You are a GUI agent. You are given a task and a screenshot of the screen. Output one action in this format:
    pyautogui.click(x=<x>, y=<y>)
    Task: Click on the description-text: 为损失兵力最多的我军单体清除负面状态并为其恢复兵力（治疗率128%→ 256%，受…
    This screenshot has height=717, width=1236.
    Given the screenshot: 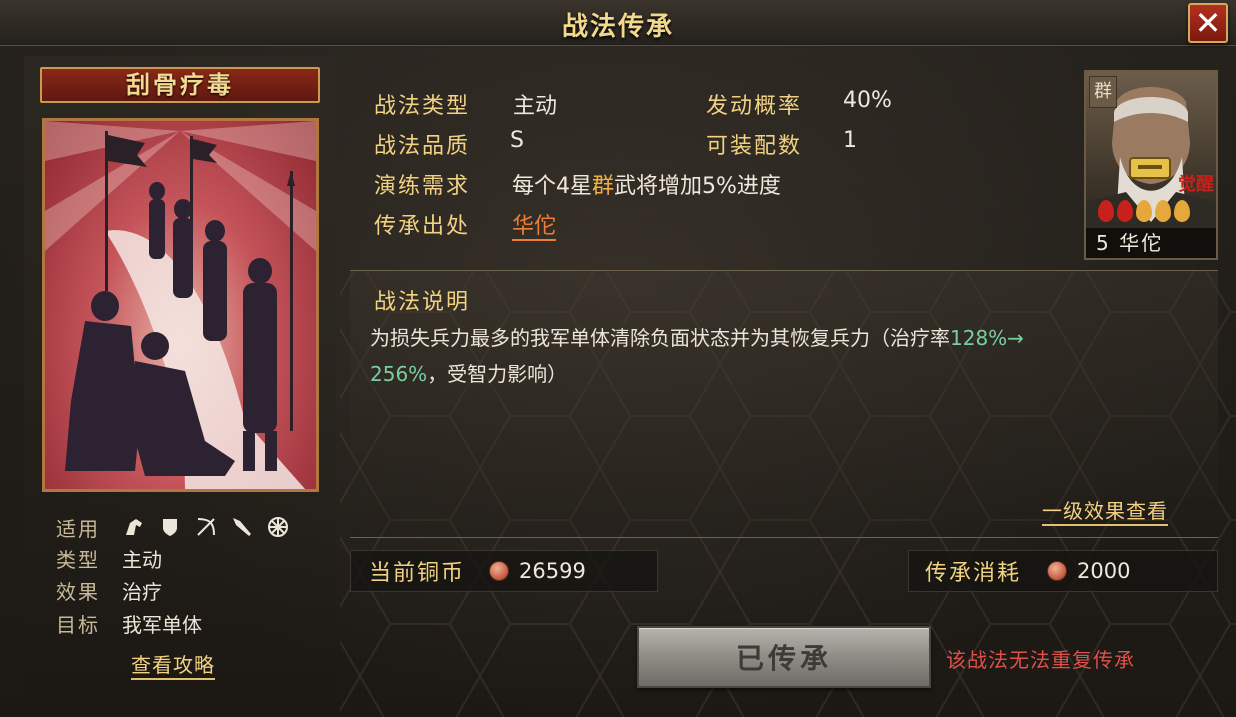 What is the action you would take?
    pyautogui.click(x=780, y=356)
    